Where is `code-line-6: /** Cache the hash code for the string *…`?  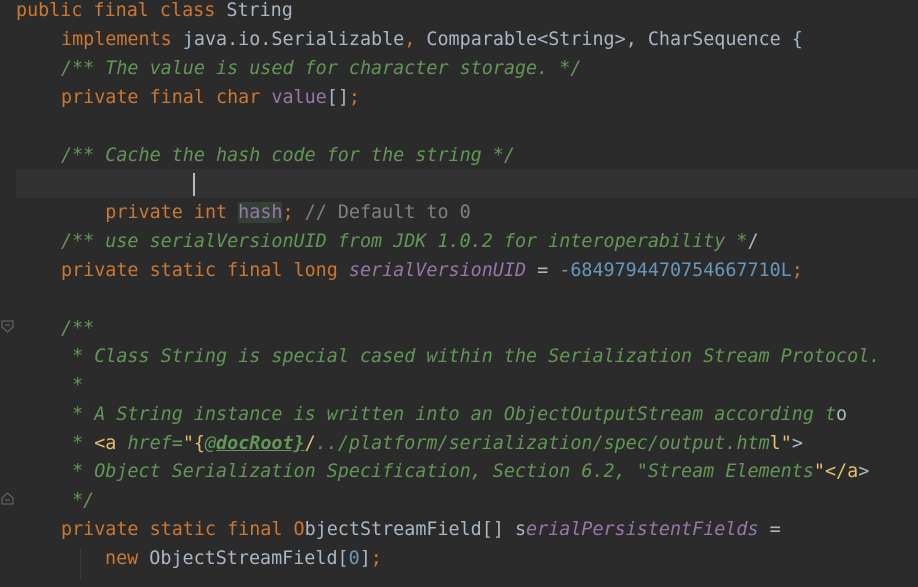
code-line-6: /** Cache the hash code for the string *… is located at coordinates (467, 155).